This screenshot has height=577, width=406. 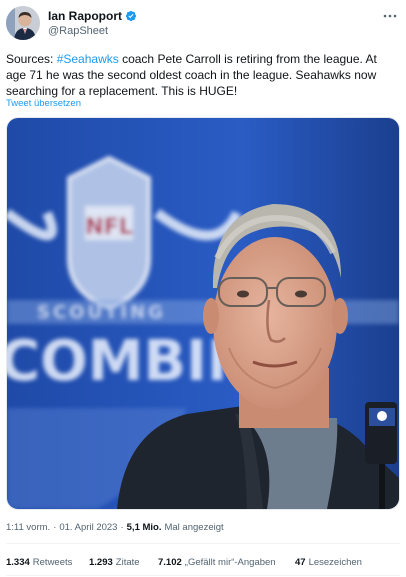 What do you see at coordinates (194, 527) in the screenshot?
I see `views-label: Mal angezeigt` at bounding box center [194, 527].